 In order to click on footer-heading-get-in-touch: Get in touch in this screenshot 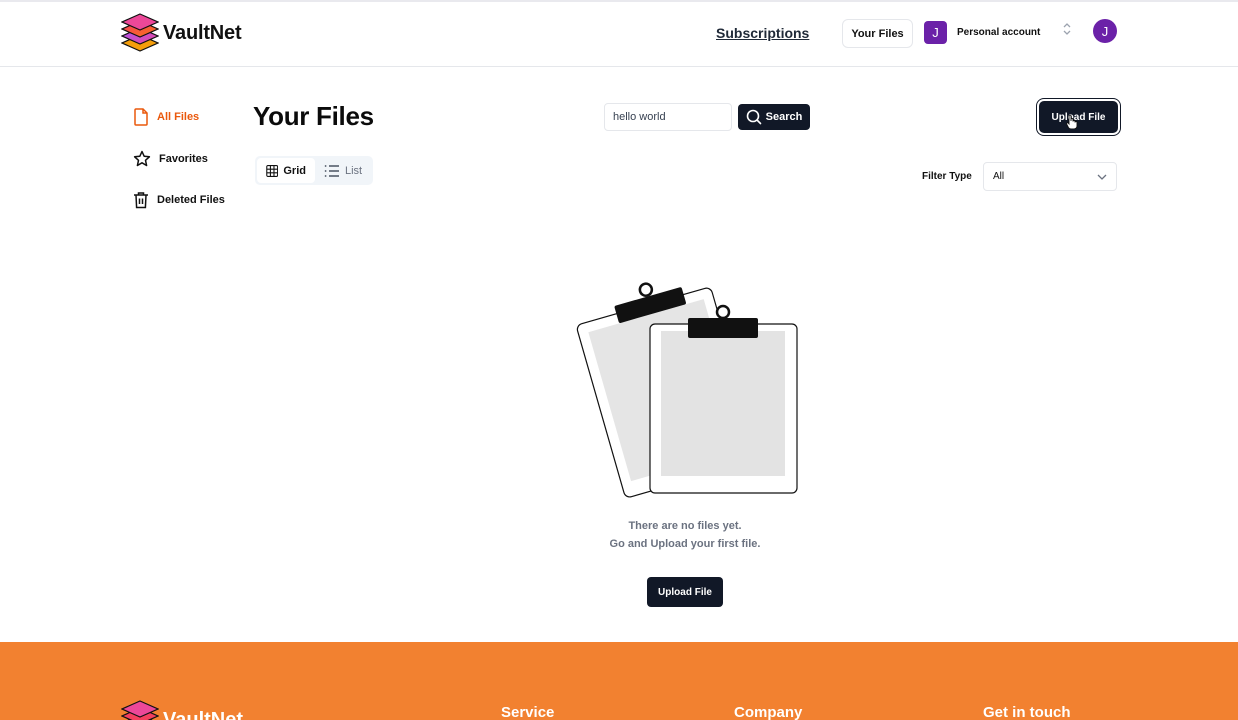, I will do `click(1027, 712)`.